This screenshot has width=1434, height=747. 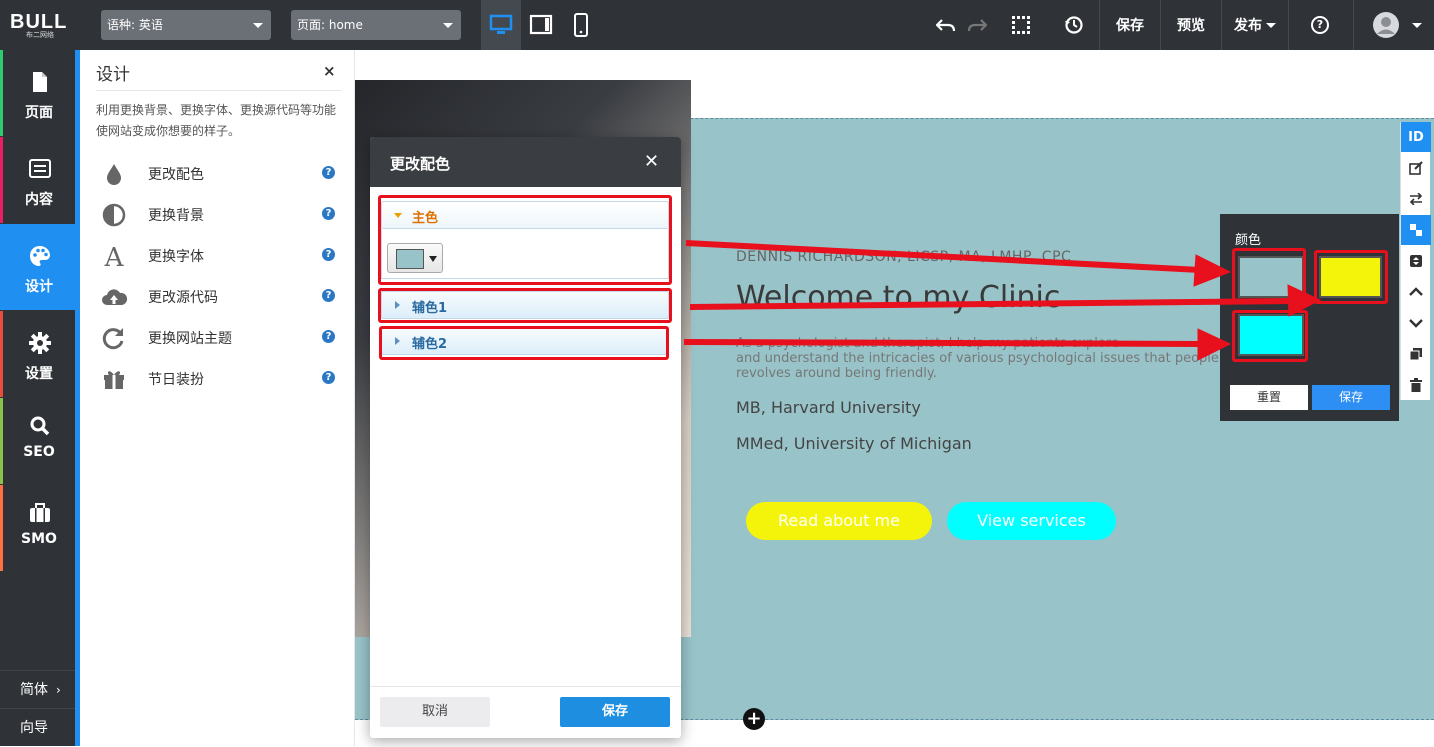 I want to click on resize-button, so click(x=1416, y=261).